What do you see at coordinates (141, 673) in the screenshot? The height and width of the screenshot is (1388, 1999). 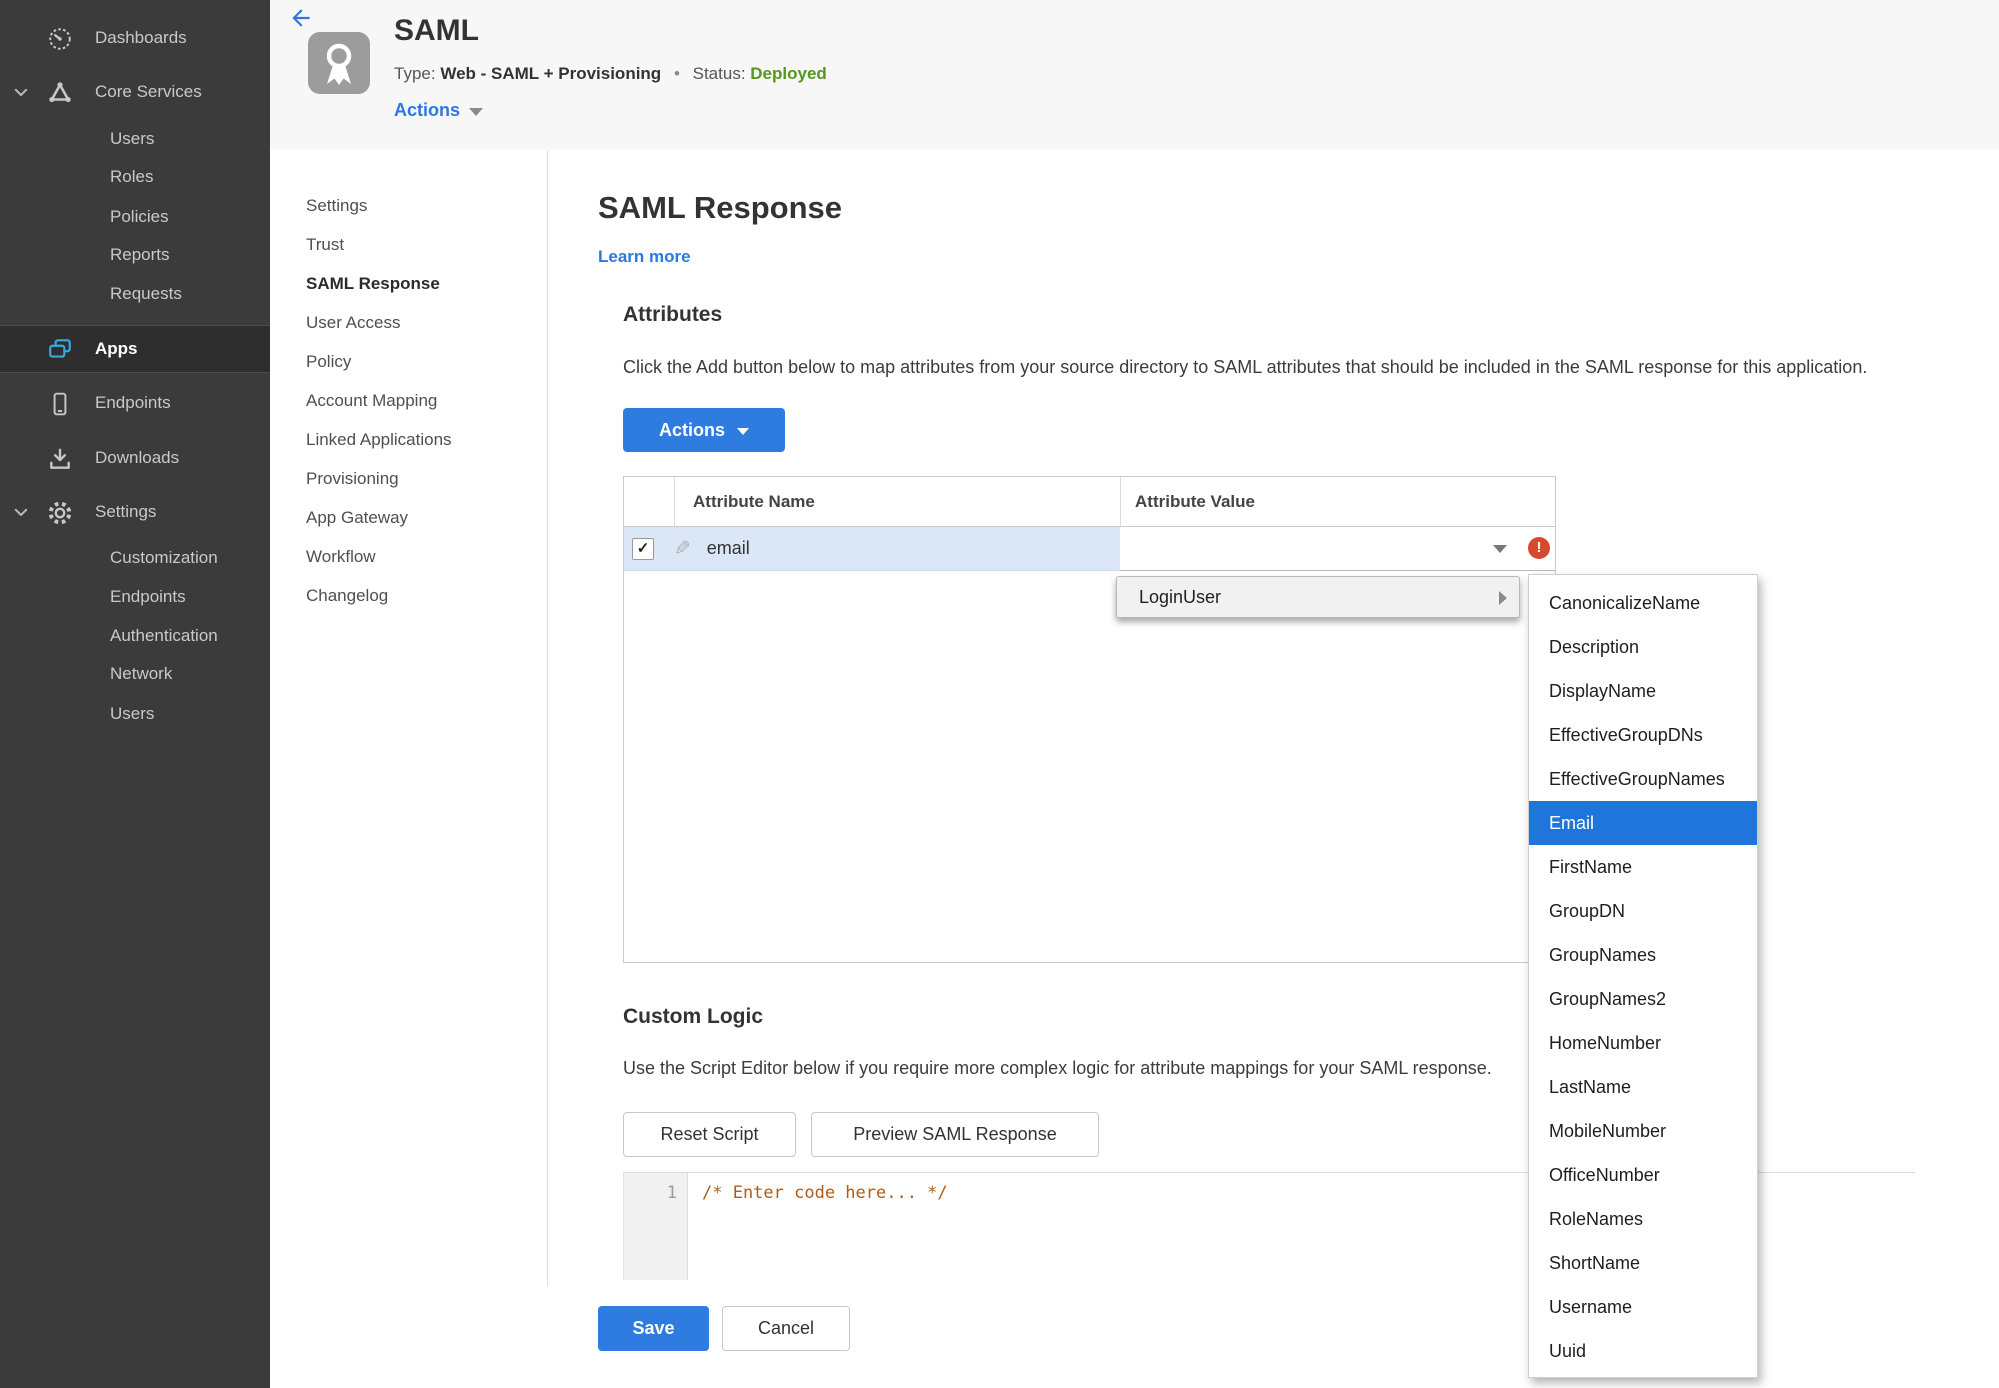 I see `sidebar-item-label: Network` at bounding box center [141, 673].